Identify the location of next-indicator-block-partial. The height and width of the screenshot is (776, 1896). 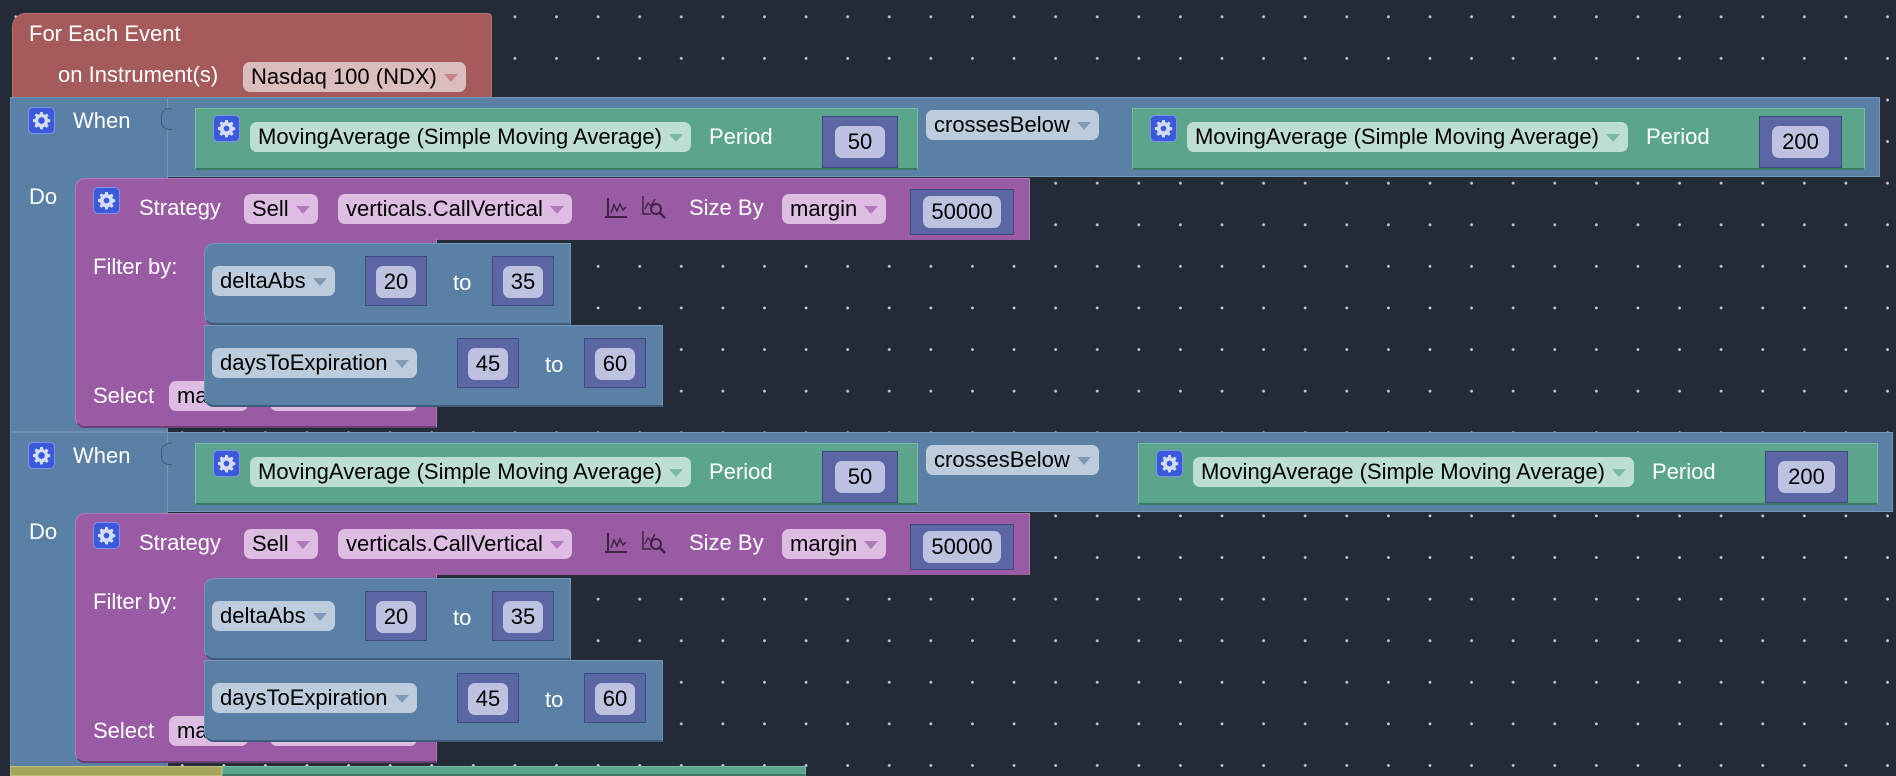
(514, 771).